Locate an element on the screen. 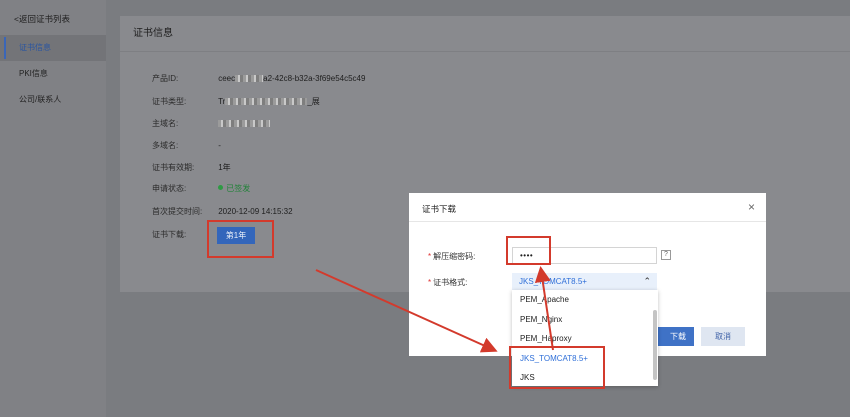 The width and height of the screenshot is (850, 417). multi-domain-value: - is located at coordinates (219, 145).